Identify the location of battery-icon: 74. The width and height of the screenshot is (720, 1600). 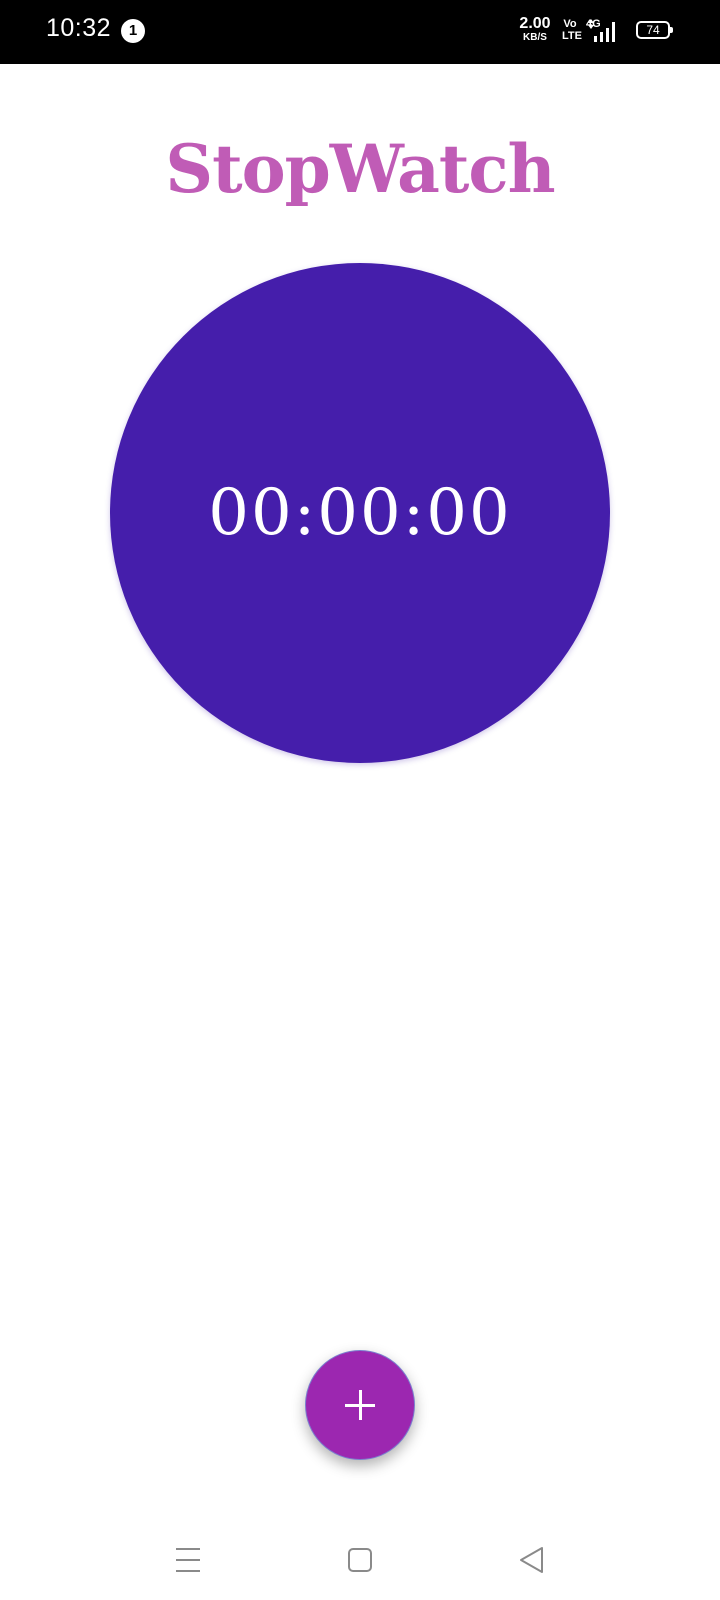
(654, 30).